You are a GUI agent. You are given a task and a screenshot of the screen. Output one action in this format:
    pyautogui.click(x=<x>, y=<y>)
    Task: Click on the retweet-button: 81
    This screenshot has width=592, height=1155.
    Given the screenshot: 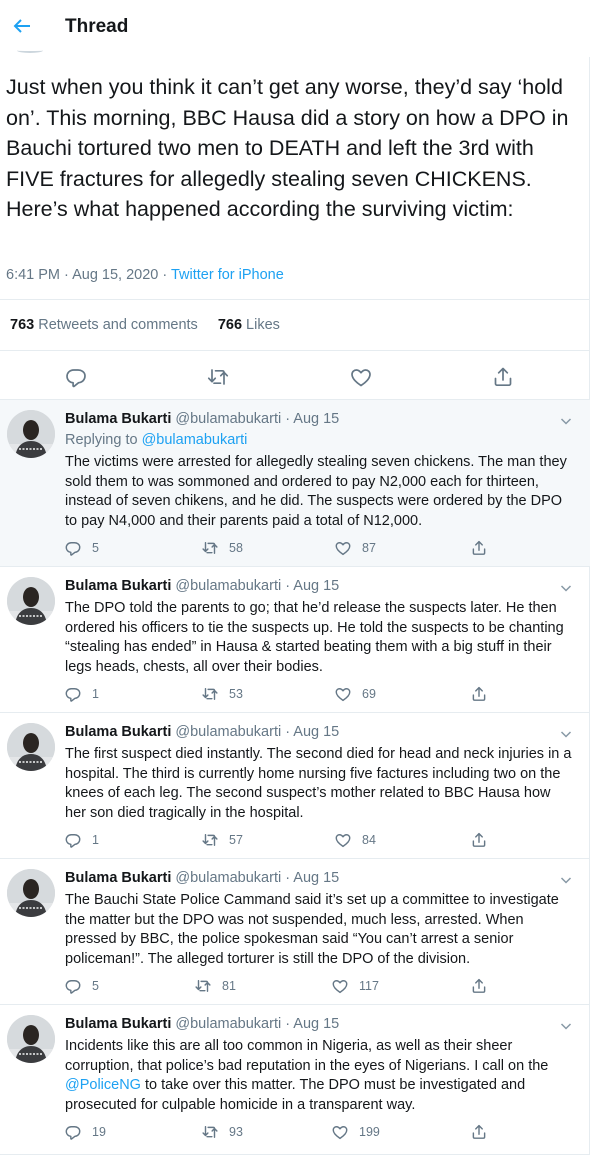 What is the action you would take?
    pyautogui.click(x=215, y=986)
    